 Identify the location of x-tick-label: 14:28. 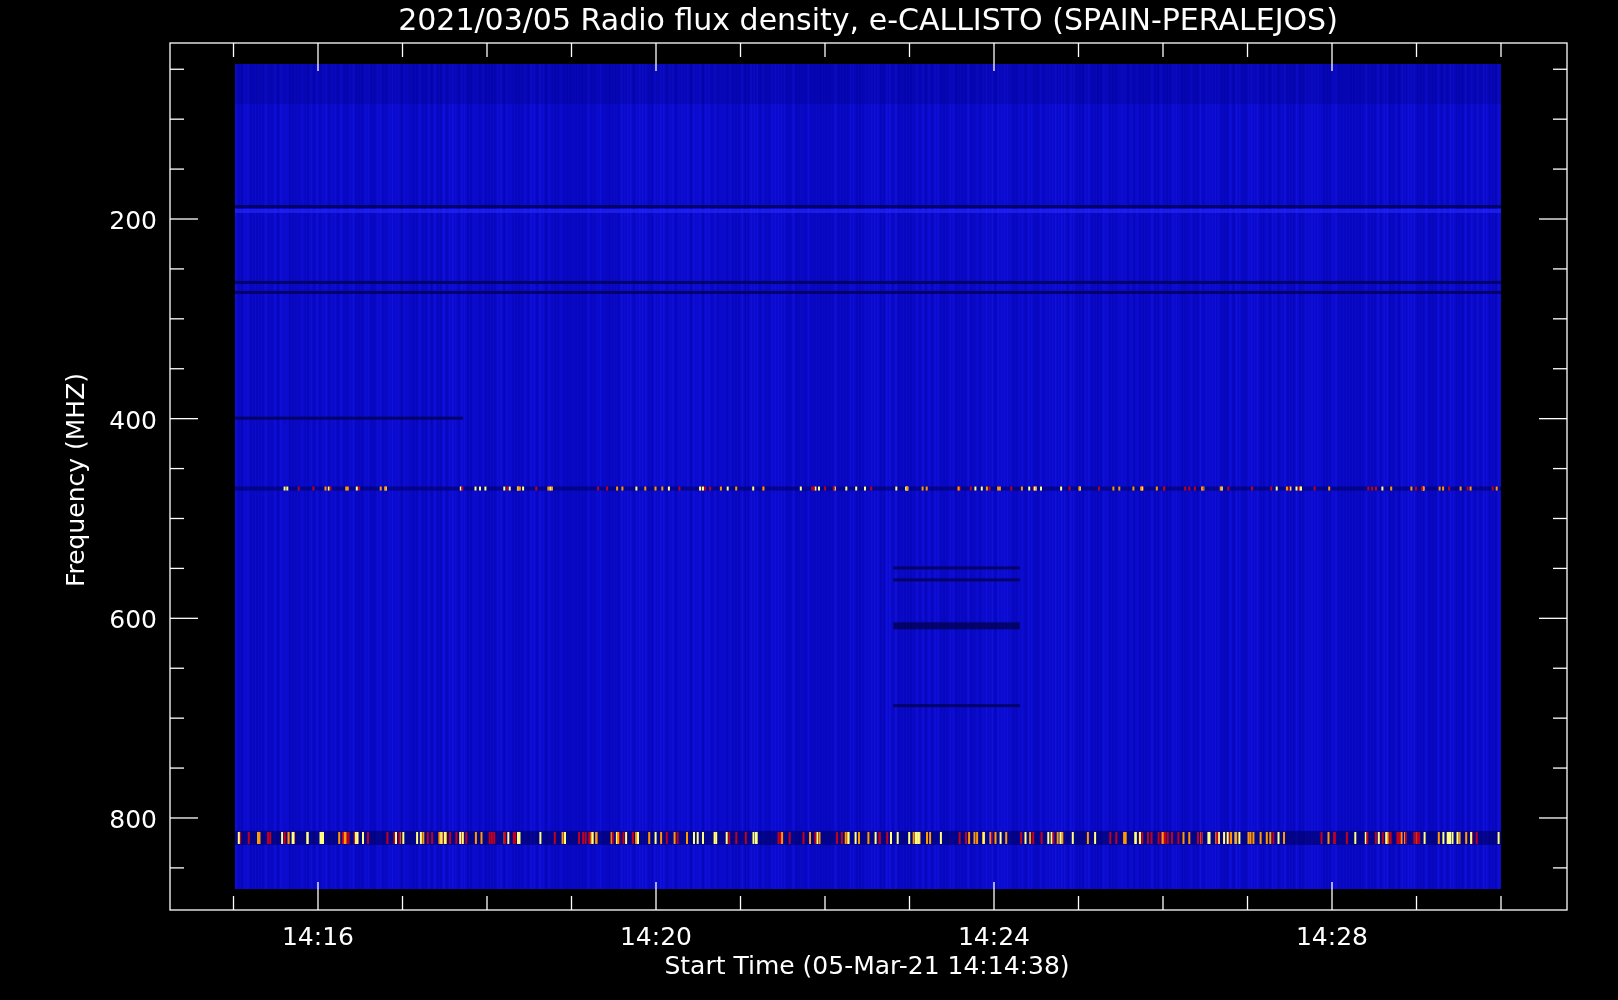
(1332, 936).